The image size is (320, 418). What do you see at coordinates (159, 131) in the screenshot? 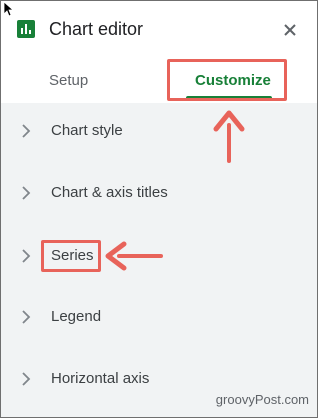
I see `section-chart-style: Chart style` at bounding box center [159, 131].